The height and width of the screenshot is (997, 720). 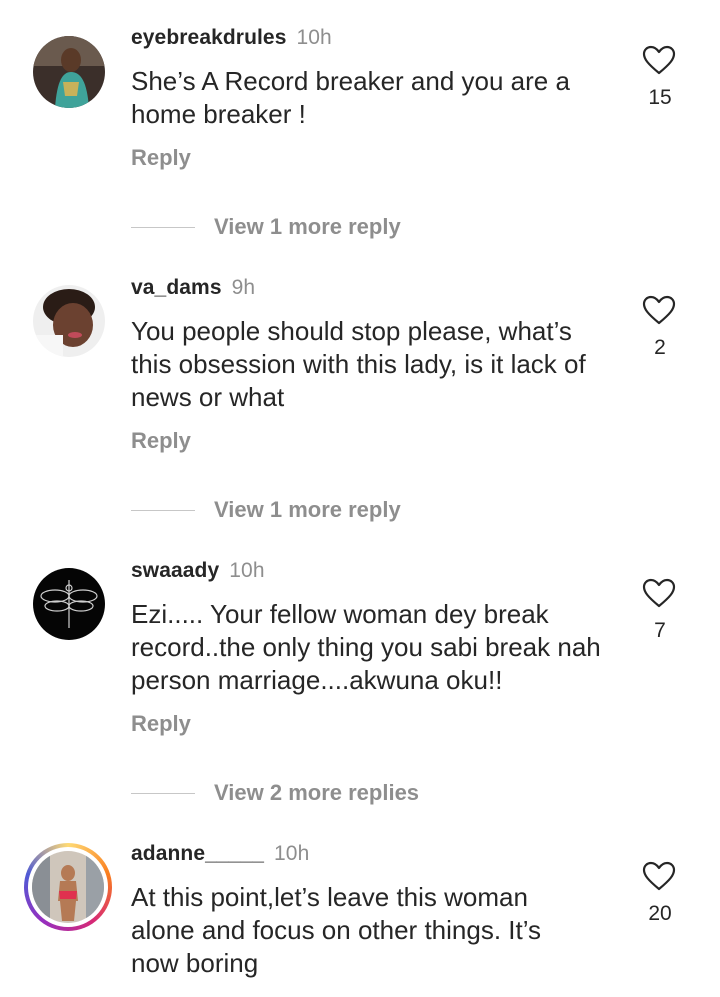 I want to click on username: adanne_____ 10h, so click(x=220, y=854).